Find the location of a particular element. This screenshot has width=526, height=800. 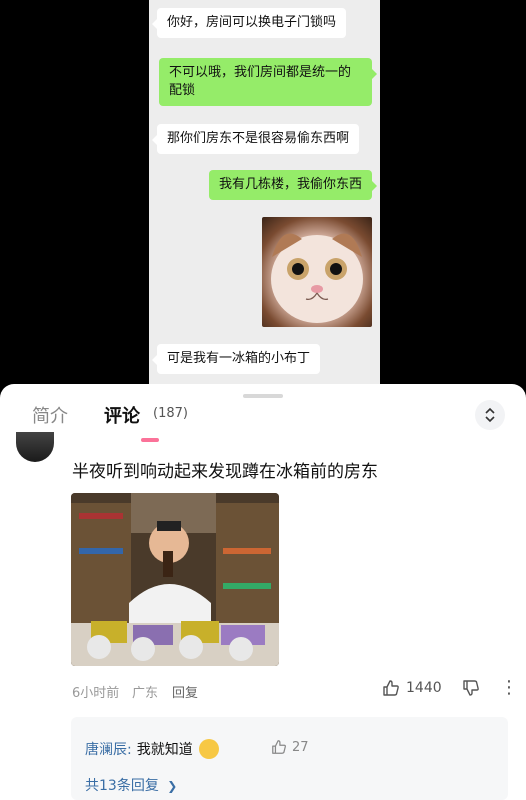

comment-text: 半夜听到响动起来发现蹲在冰箱前的房东 is located at coordinates (225, 472).